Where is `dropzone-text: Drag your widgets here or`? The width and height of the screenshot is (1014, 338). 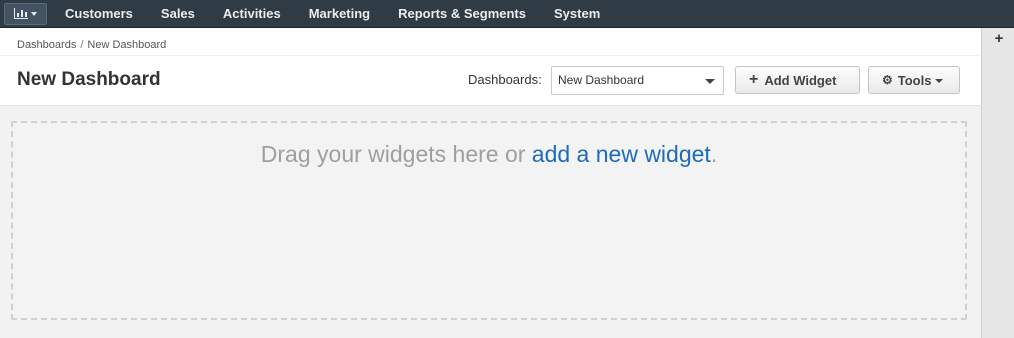
dropzone-text: Drag your widgets here or is located at coordinates (396, 154).